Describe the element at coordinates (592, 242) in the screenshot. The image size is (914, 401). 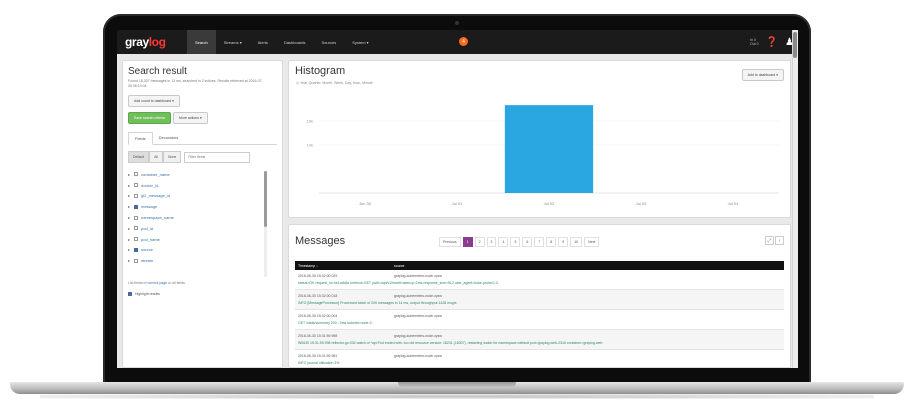
I see `pager-next: Next` at that location.